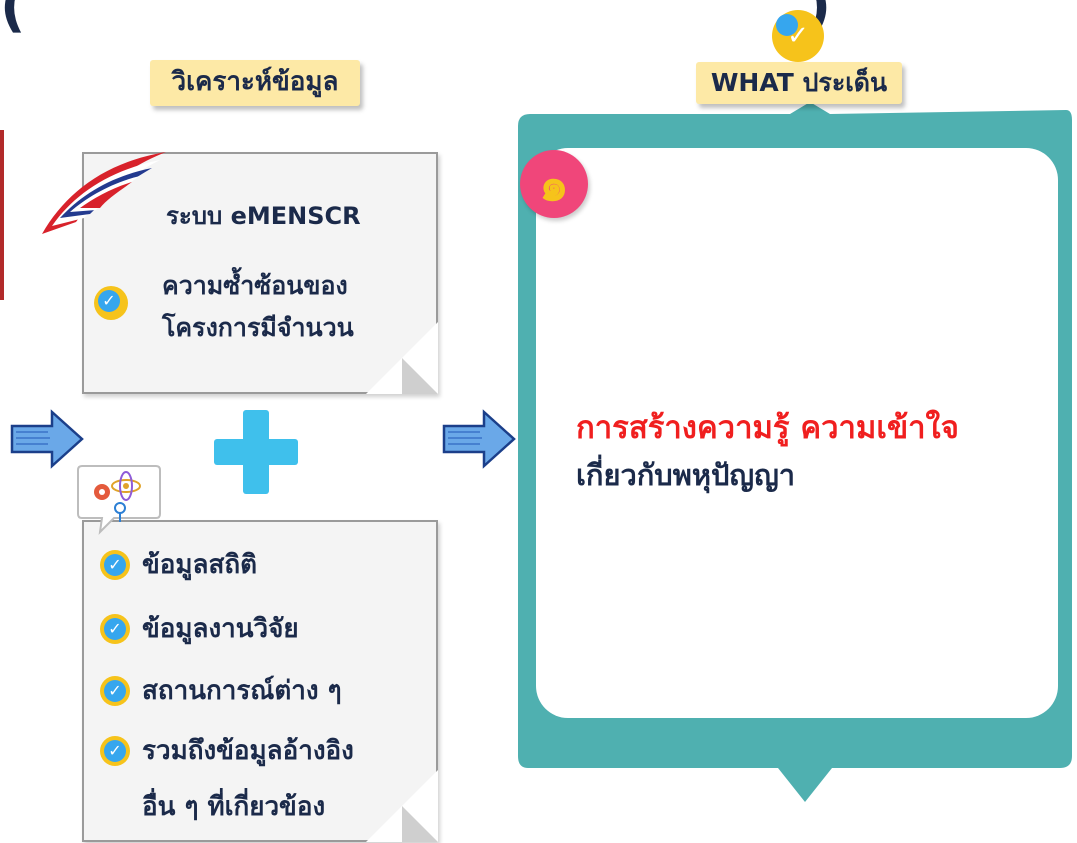 The width and height of the screenshot is (1077, 843). Describe the element at coordinates (242, 691) in the screenshot. I see `list-item: สถานการณ์ต่าง ๆ` at that location.